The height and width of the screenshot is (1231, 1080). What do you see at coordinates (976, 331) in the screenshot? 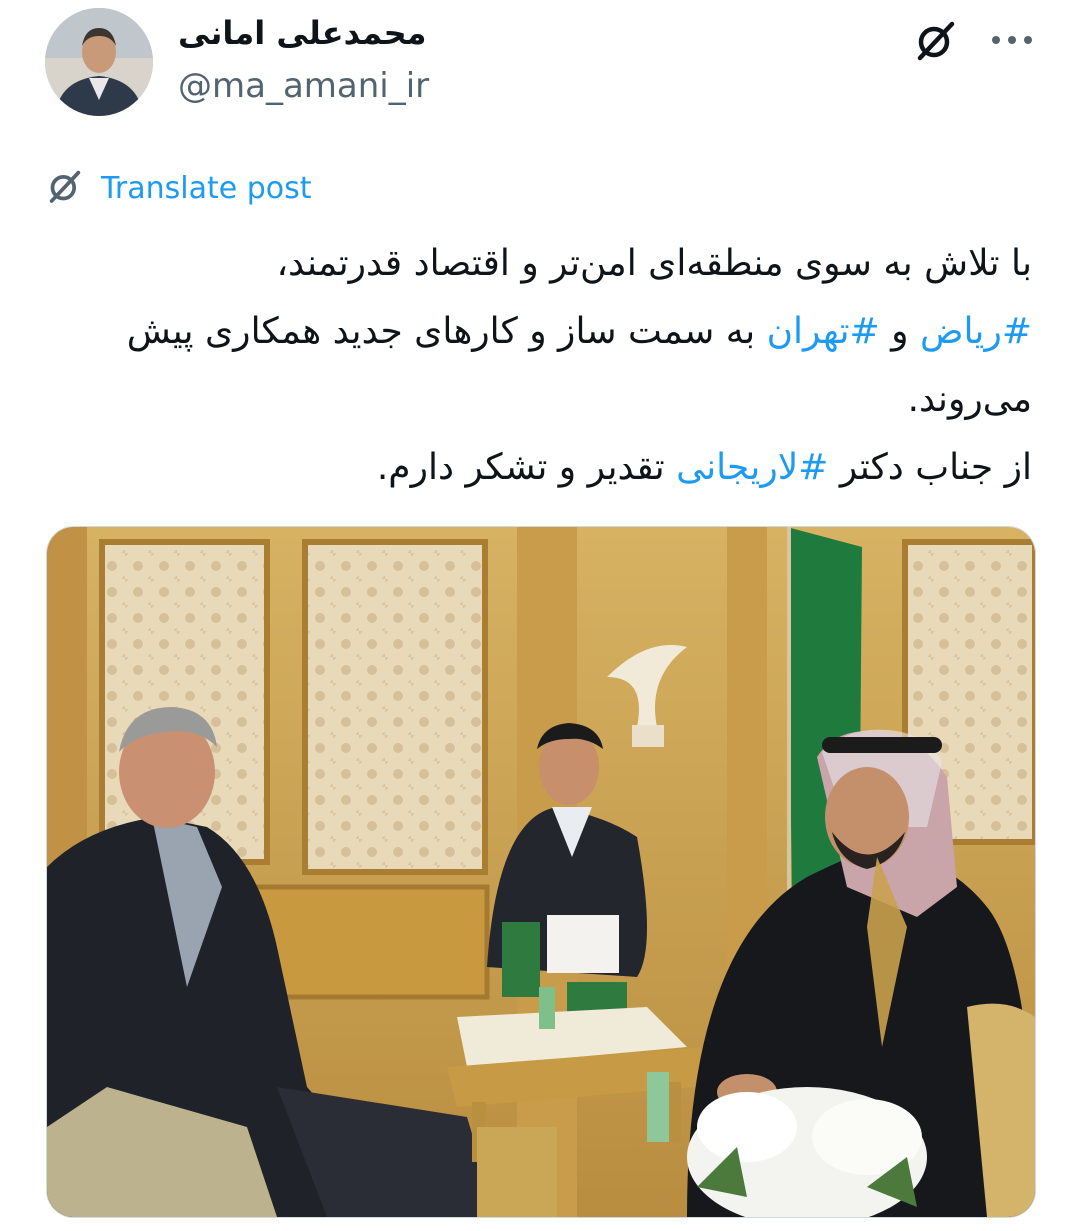
I see `hashtag-riyadh: #ریاض` at bounding box center [976, 331].